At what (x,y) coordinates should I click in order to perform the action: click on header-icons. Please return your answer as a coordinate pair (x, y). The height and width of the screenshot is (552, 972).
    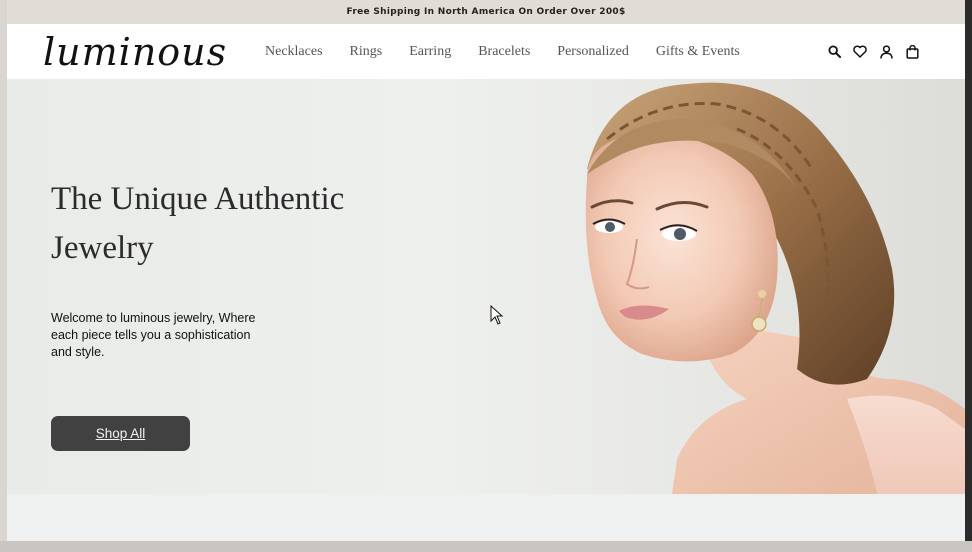
    Looking at the image, I should click on (873, 51).